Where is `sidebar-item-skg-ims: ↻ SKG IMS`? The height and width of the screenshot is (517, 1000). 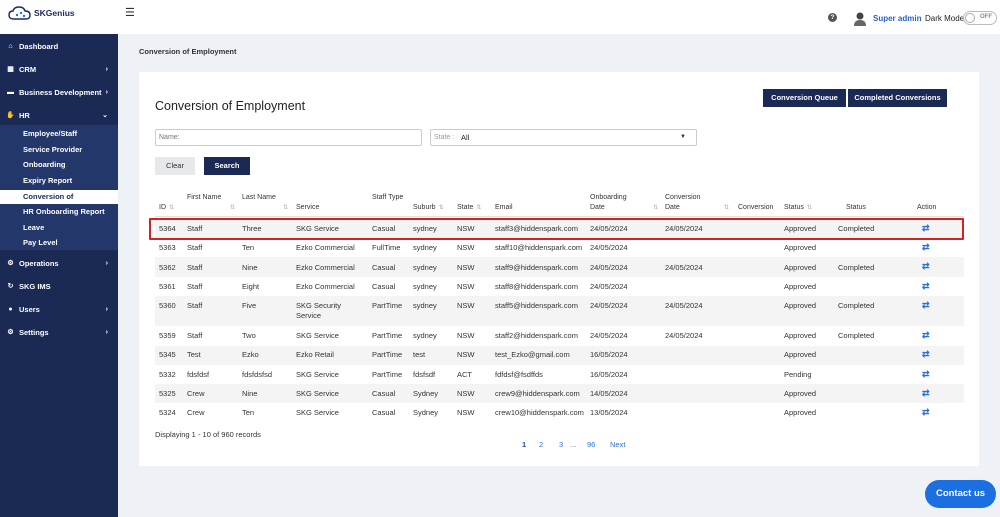
sidebar-item-skg-ims: ↻ SKG IMS is located at coordinates (59, 286).